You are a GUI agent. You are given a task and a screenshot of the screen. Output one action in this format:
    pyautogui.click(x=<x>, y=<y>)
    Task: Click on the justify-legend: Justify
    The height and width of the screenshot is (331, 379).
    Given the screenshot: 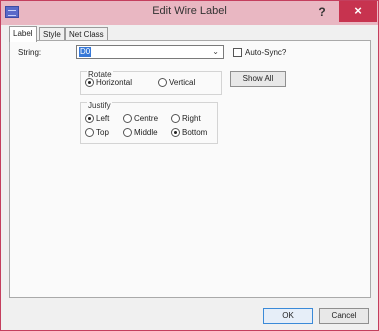 What is the action you would take?
    pyautogui.click(x=99, y=105)
    